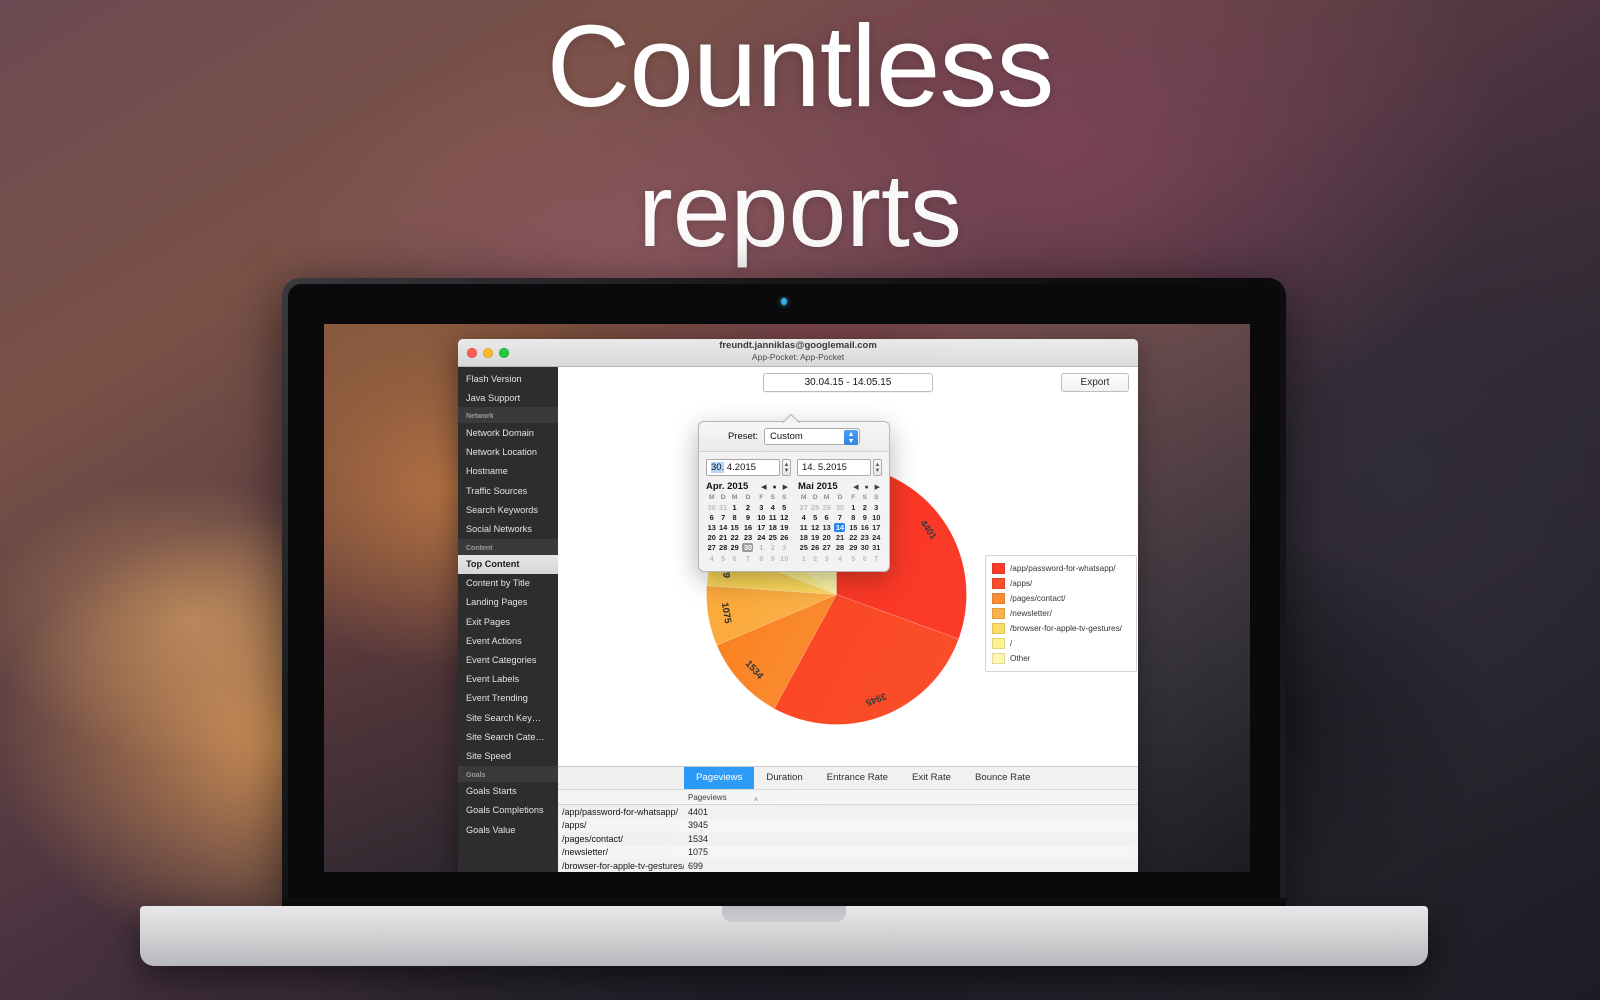 The width and height of the screenshot is (1600, 1000). What do you see at coordinates (1061, 568) in the screenshot?
I see `legend-item: /app/password-for-whatsapp/` at bounding box center [1061, 568].